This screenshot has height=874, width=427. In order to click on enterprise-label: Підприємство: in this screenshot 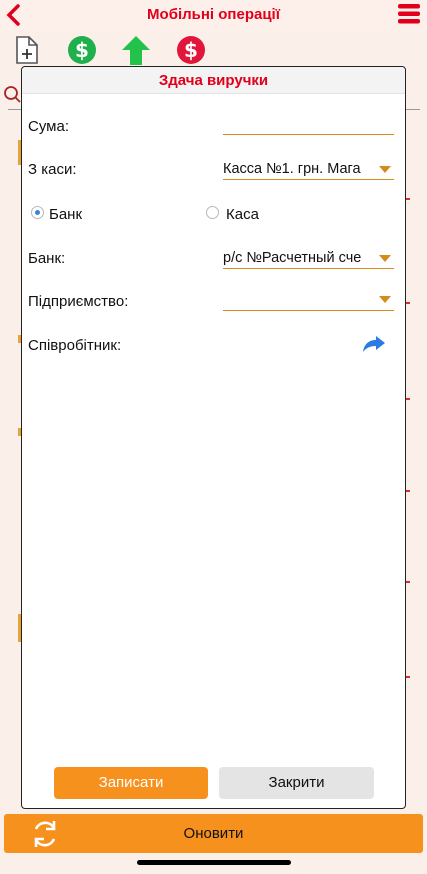, I will do `click(78, 301)`.